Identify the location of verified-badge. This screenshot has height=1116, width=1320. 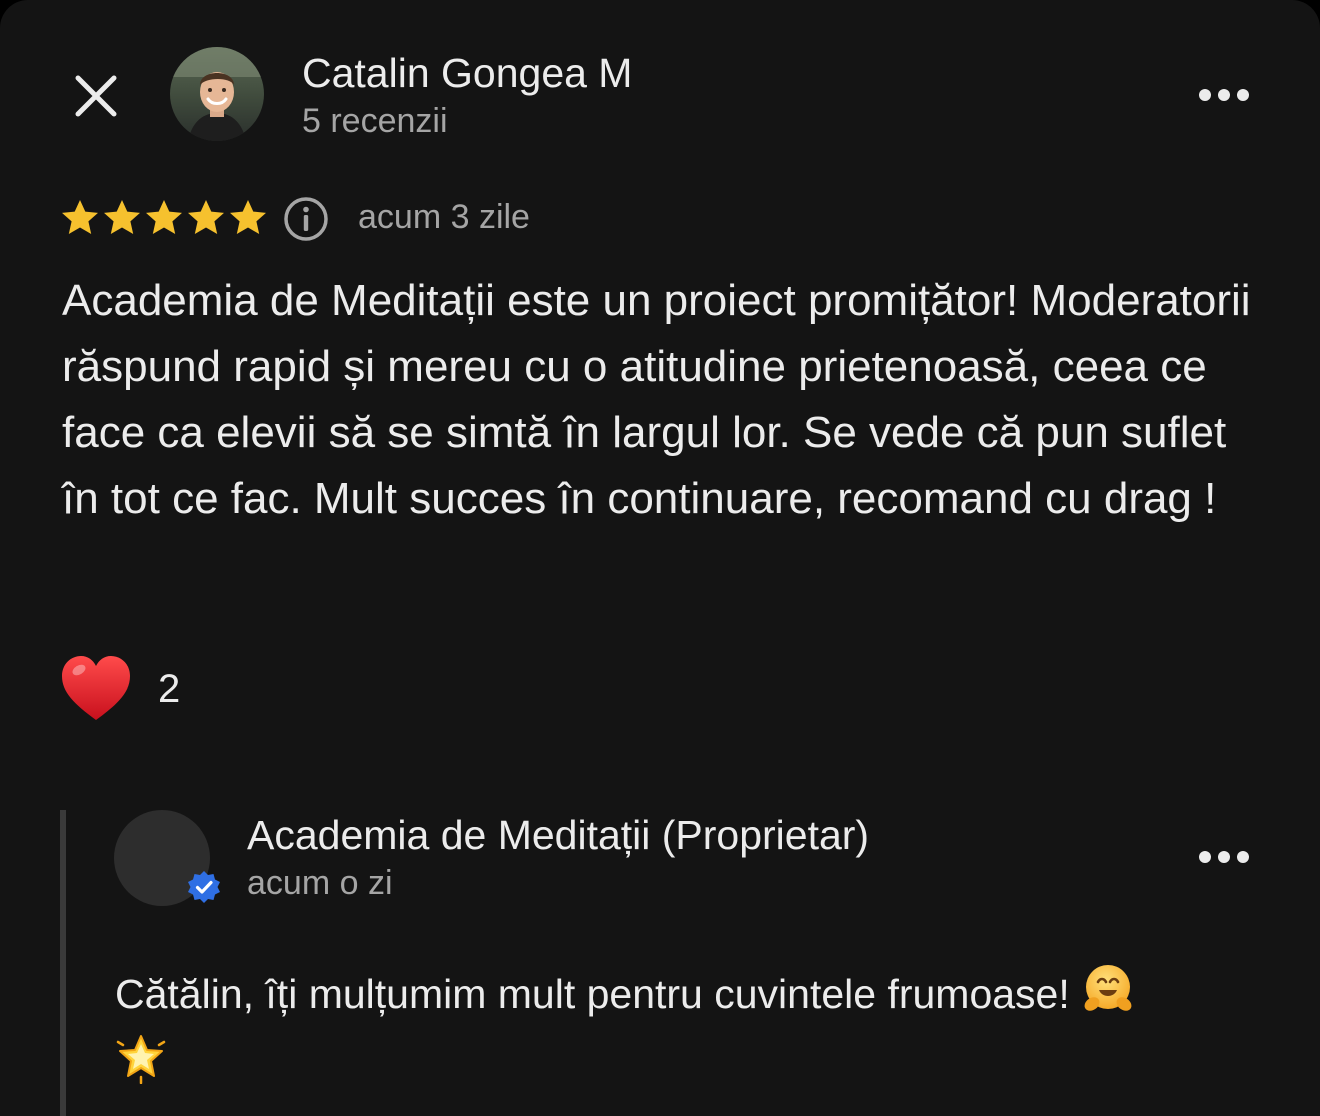
(204, 887).